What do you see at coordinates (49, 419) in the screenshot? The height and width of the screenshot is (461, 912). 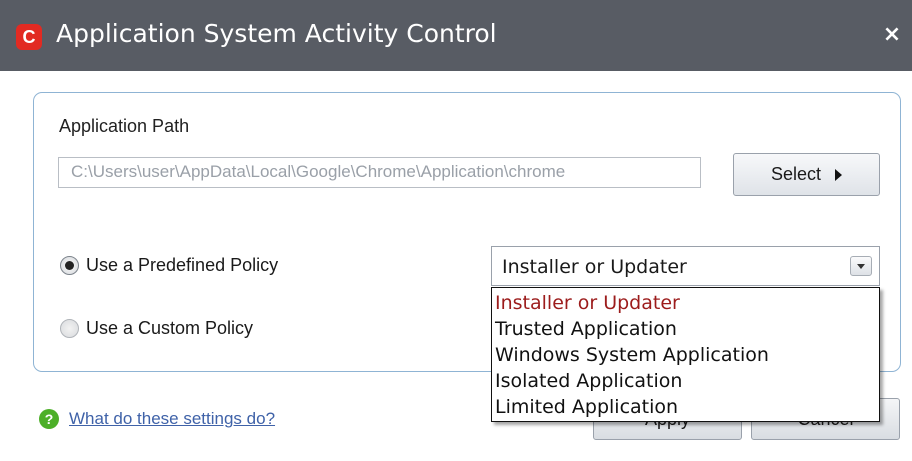 I see `help-icon: ?` at bounding box center [49, 419].